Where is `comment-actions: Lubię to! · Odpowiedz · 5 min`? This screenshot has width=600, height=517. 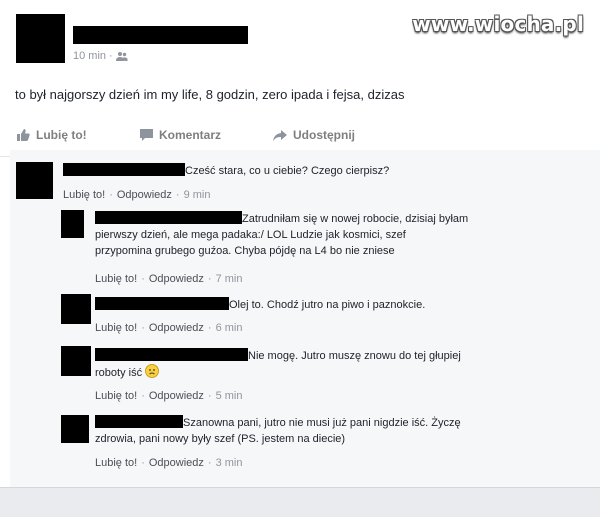
comment-actions: Lubię to! · Odpowiedz · 5 min is located at coordinates (169, 396).